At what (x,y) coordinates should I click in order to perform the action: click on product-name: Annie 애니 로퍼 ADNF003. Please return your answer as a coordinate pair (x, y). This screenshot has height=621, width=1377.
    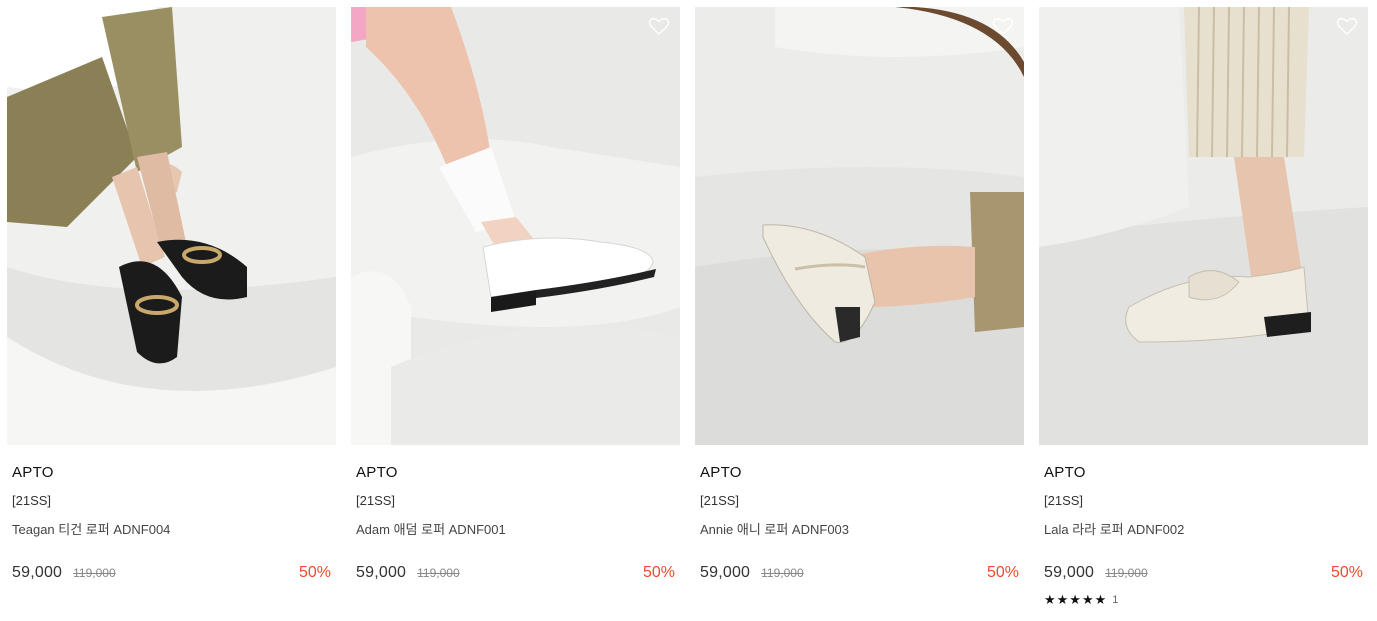
    Looking at the image, I should click on (859, 528).